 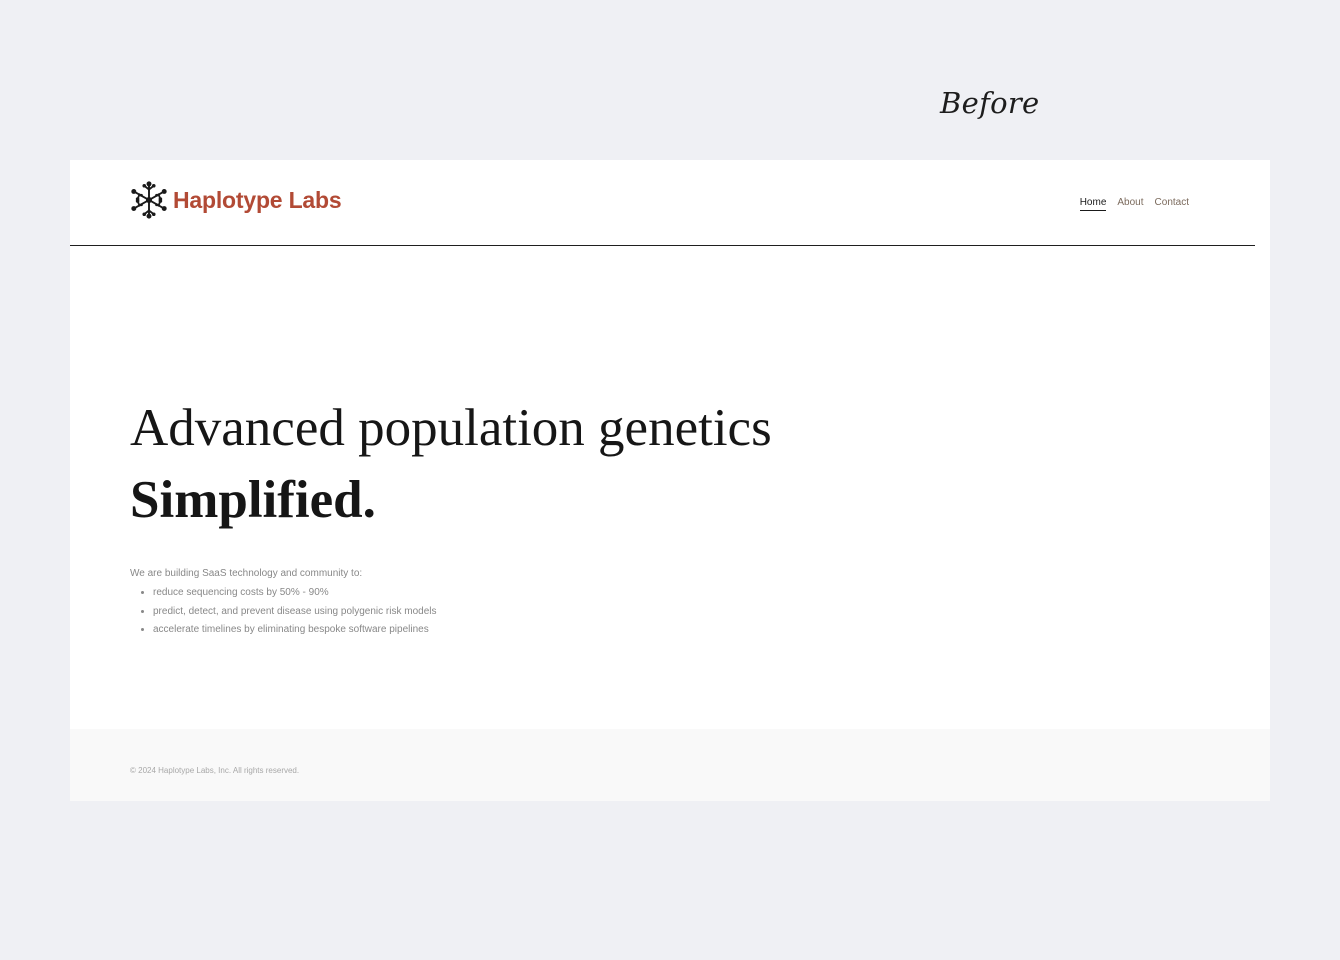 What do you see at coordinates (1130, 204) in the screenshot?
I see `nav-about-link: About` at bounding box center [1130, 204].